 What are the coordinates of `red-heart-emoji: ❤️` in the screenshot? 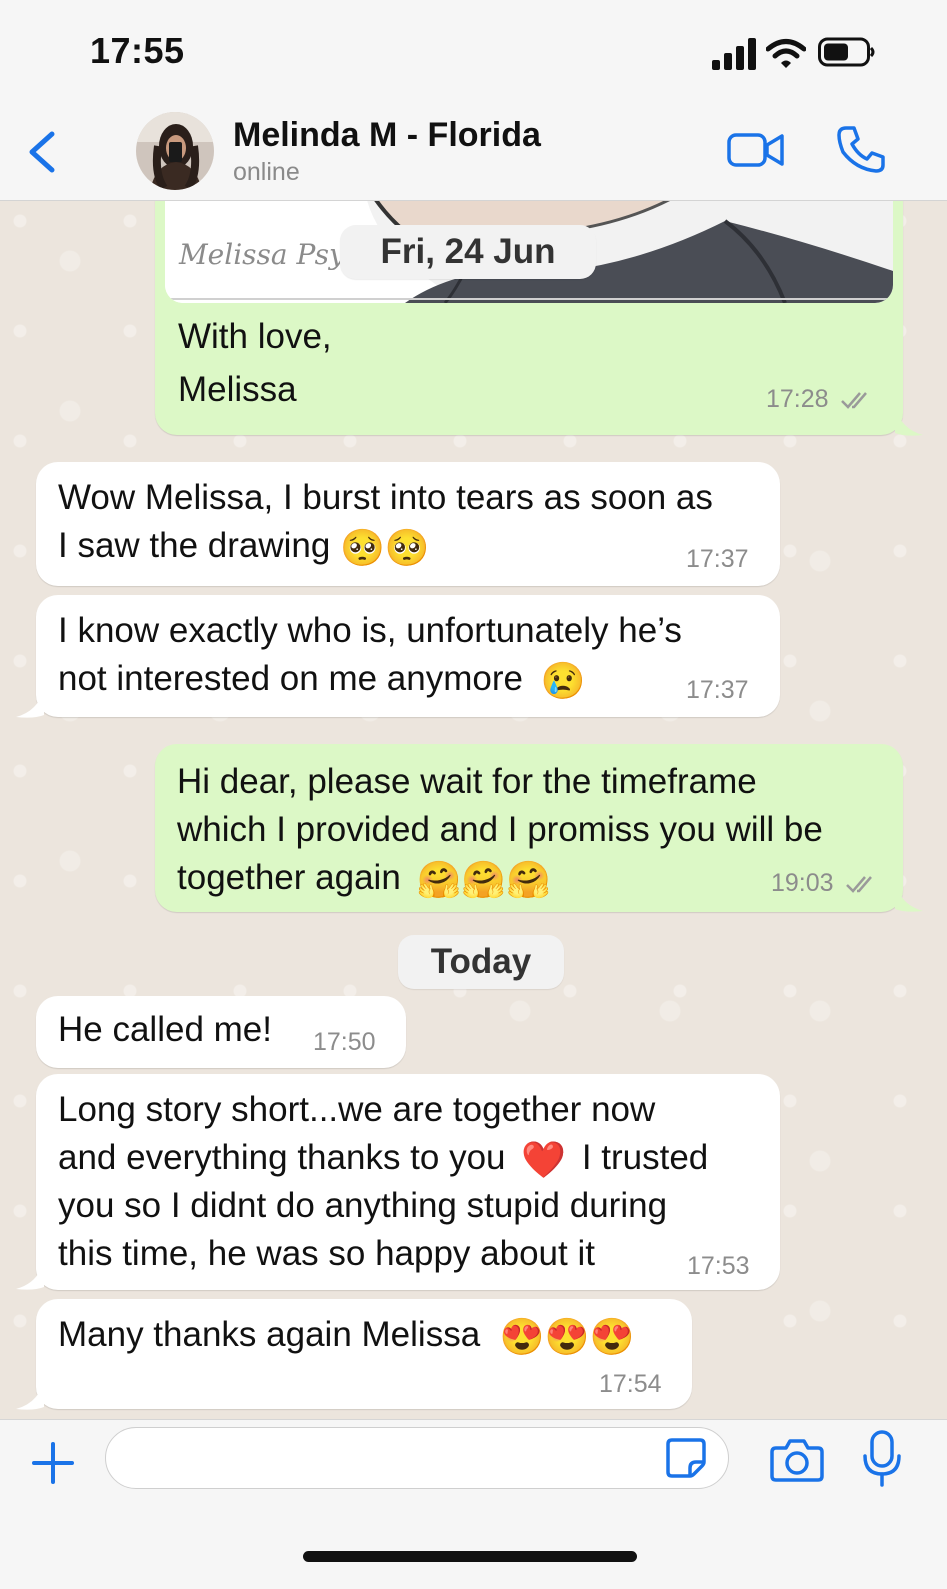 It's located at (544, 1159).